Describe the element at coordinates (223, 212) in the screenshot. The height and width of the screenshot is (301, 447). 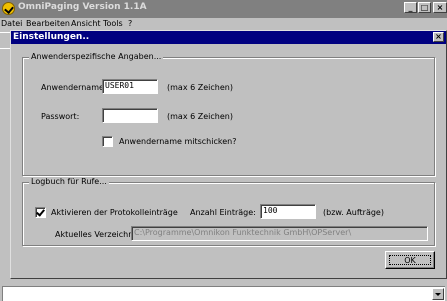
I see `count-label: Anzahl Einträge:` at that location.